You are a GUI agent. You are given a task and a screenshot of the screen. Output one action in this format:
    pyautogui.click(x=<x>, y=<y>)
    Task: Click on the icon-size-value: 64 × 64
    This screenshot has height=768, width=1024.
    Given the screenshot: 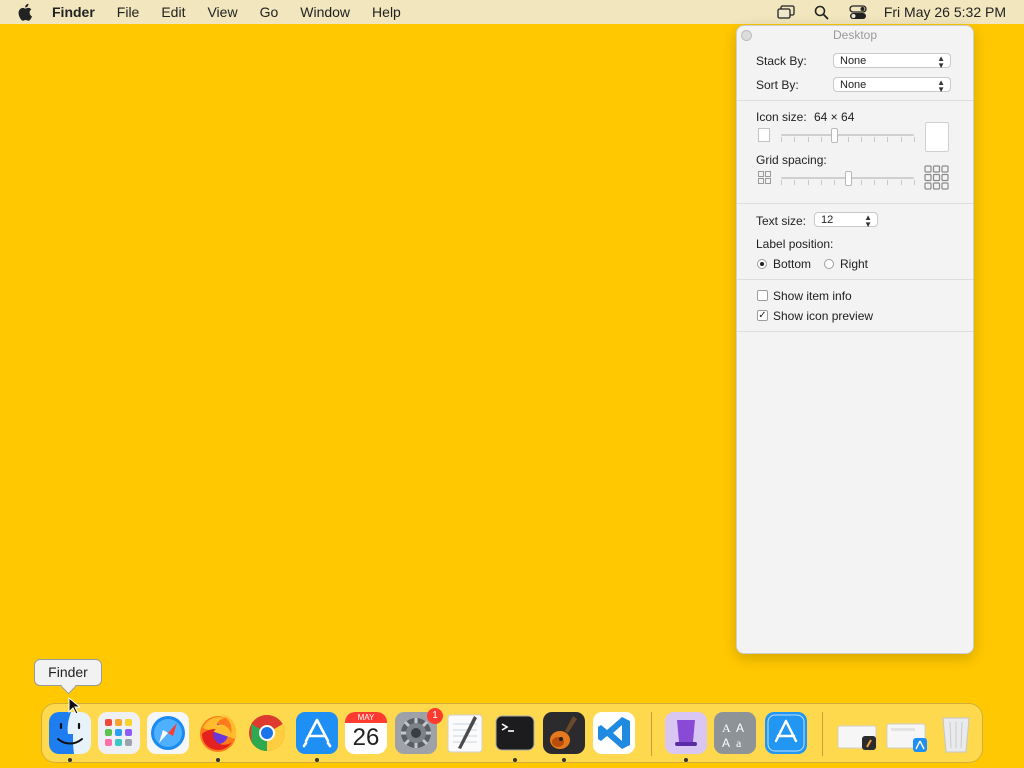 What is the action you would take?
    pyautogui.click(x=834, y=117)
    